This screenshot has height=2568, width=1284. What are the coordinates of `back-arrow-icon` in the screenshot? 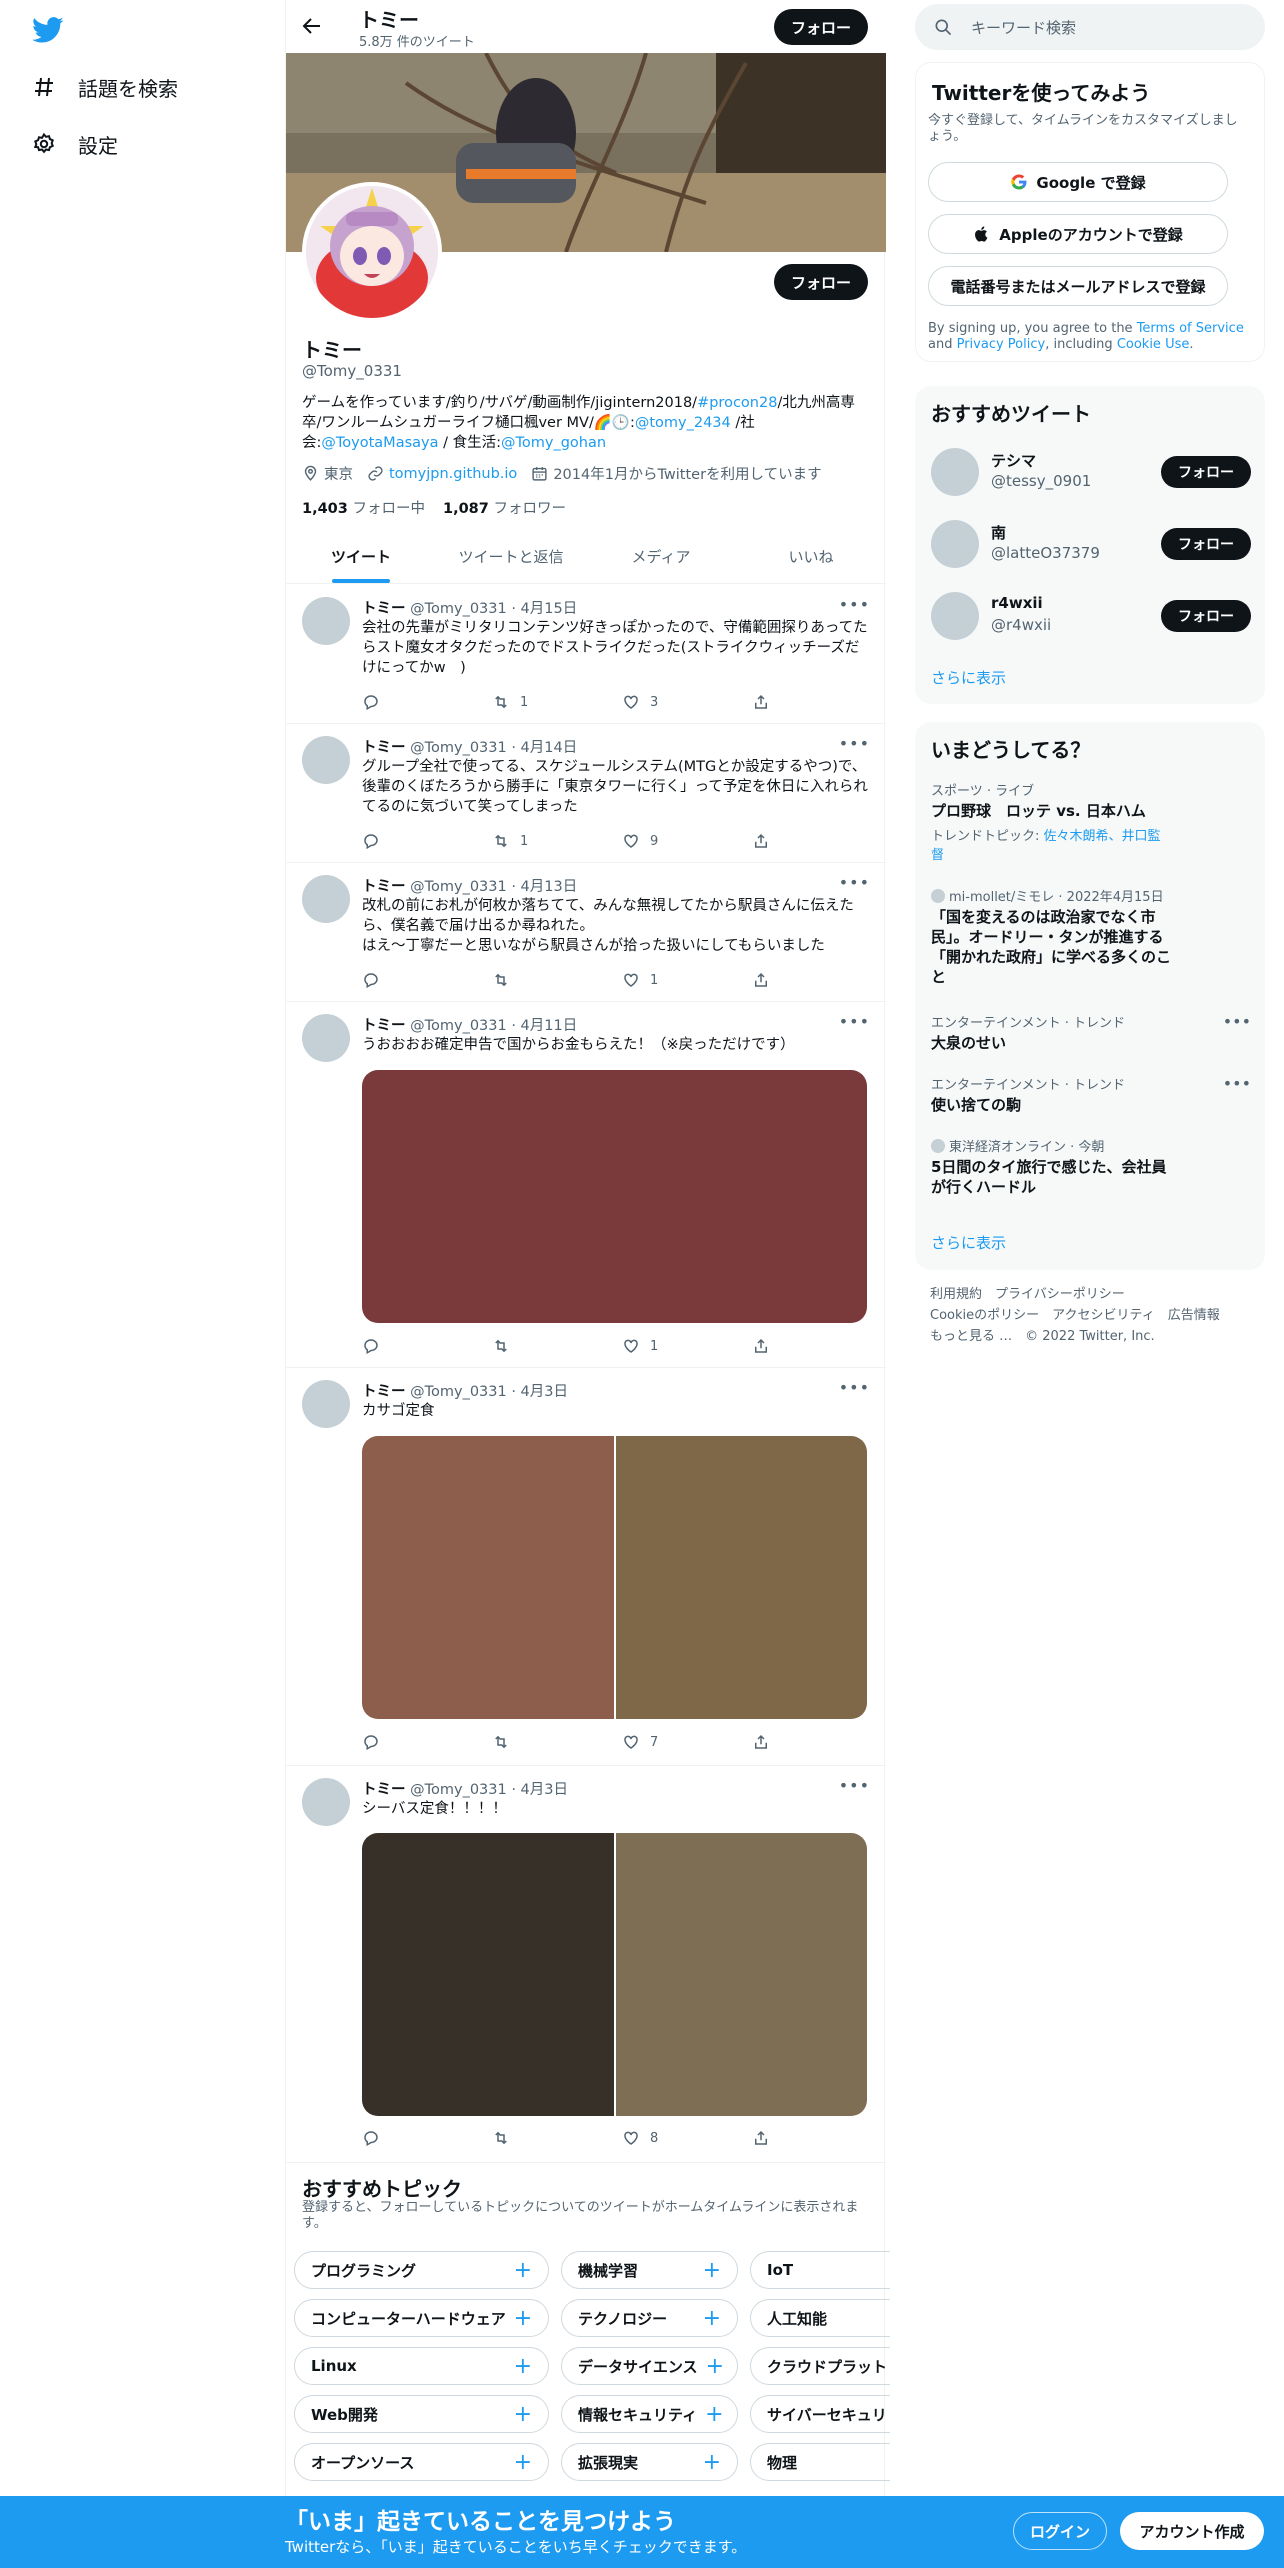 It's located at (312, 26).